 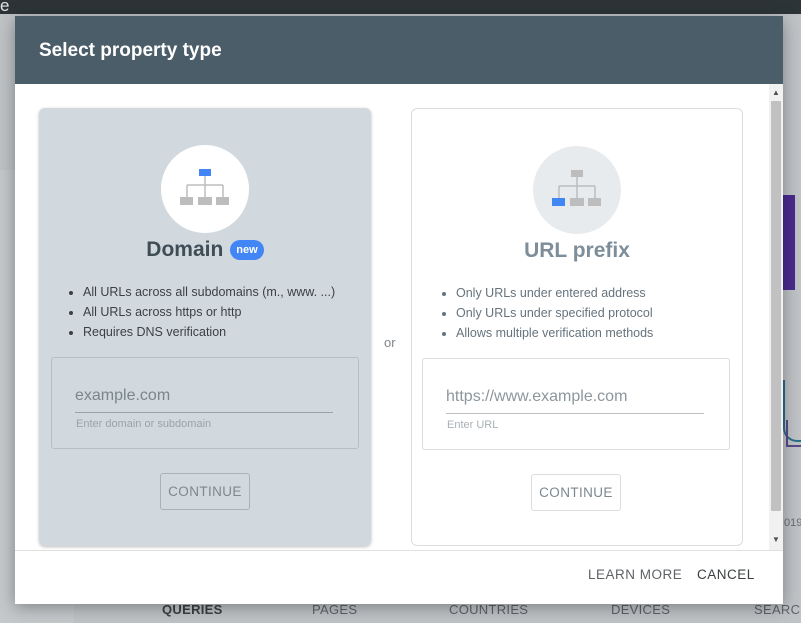 What do you see at coordinates (726, 574) in the screenshot?
I see `cancel-button: CANCEL` at bounding box center [726, 574].